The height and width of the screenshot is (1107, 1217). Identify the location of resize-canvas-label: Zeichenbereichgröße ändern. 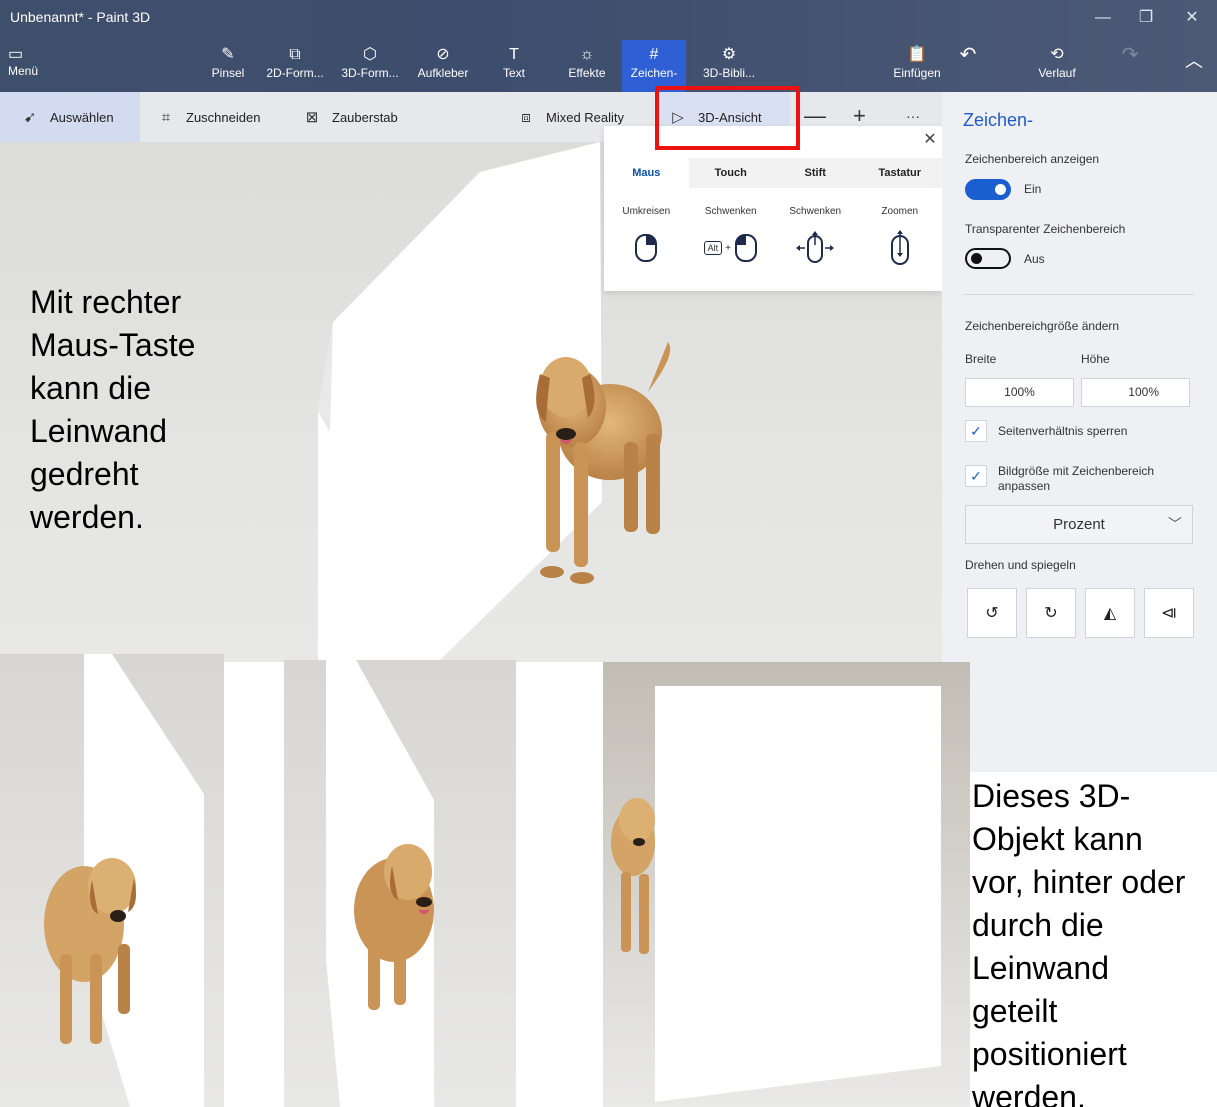
(1042, 326).